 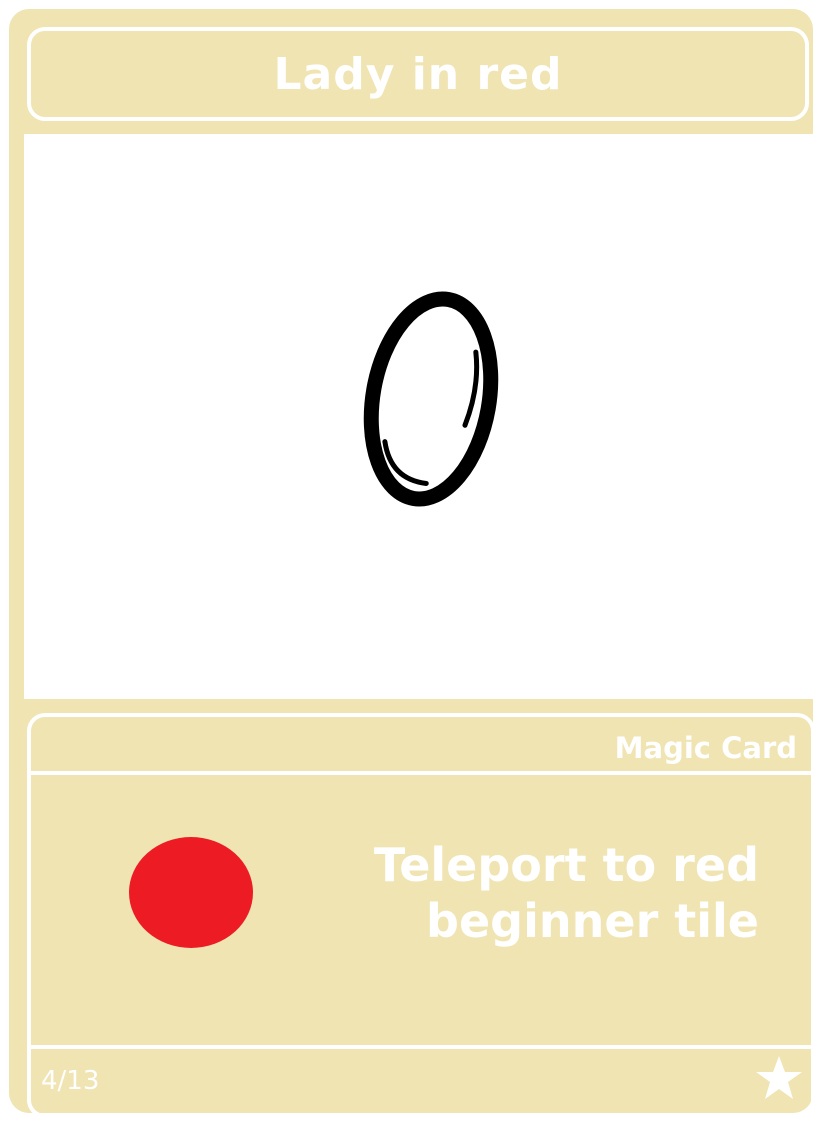 What do you see at coordinates (191, 892) in the screenshot?
I see `red-dot-icon` at bounding box center [191, 892].